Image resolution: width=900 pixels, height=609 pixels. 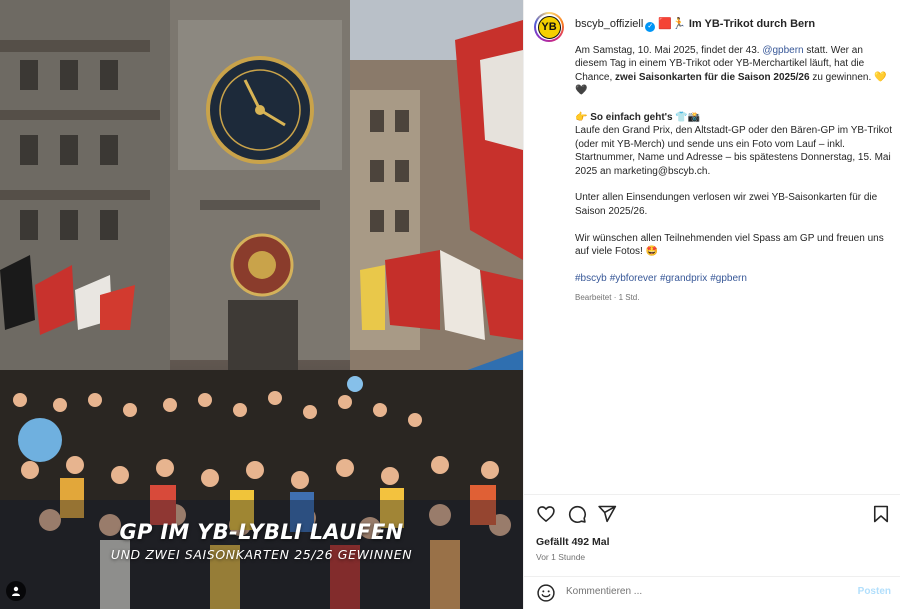 What do you see at coordinates (591, 278) in the screenshot?
I see `hashtag-link: #bscyb` at bounding box center [591, 278].